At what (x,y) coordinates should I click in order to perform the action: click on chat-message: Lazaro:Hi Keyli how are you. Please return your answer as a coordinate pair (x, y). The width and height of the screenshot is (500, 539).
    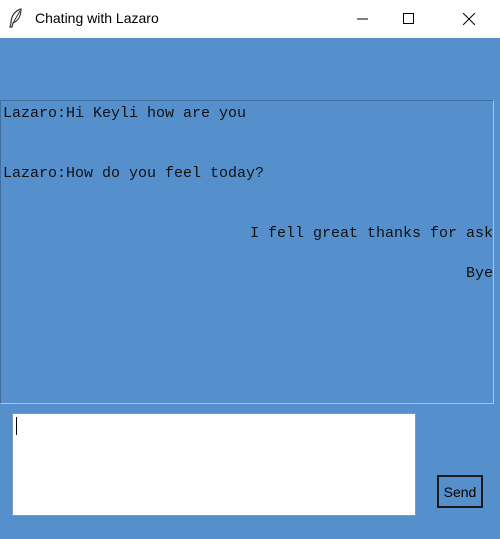
    Looking at the image, I should click on (125, 113).